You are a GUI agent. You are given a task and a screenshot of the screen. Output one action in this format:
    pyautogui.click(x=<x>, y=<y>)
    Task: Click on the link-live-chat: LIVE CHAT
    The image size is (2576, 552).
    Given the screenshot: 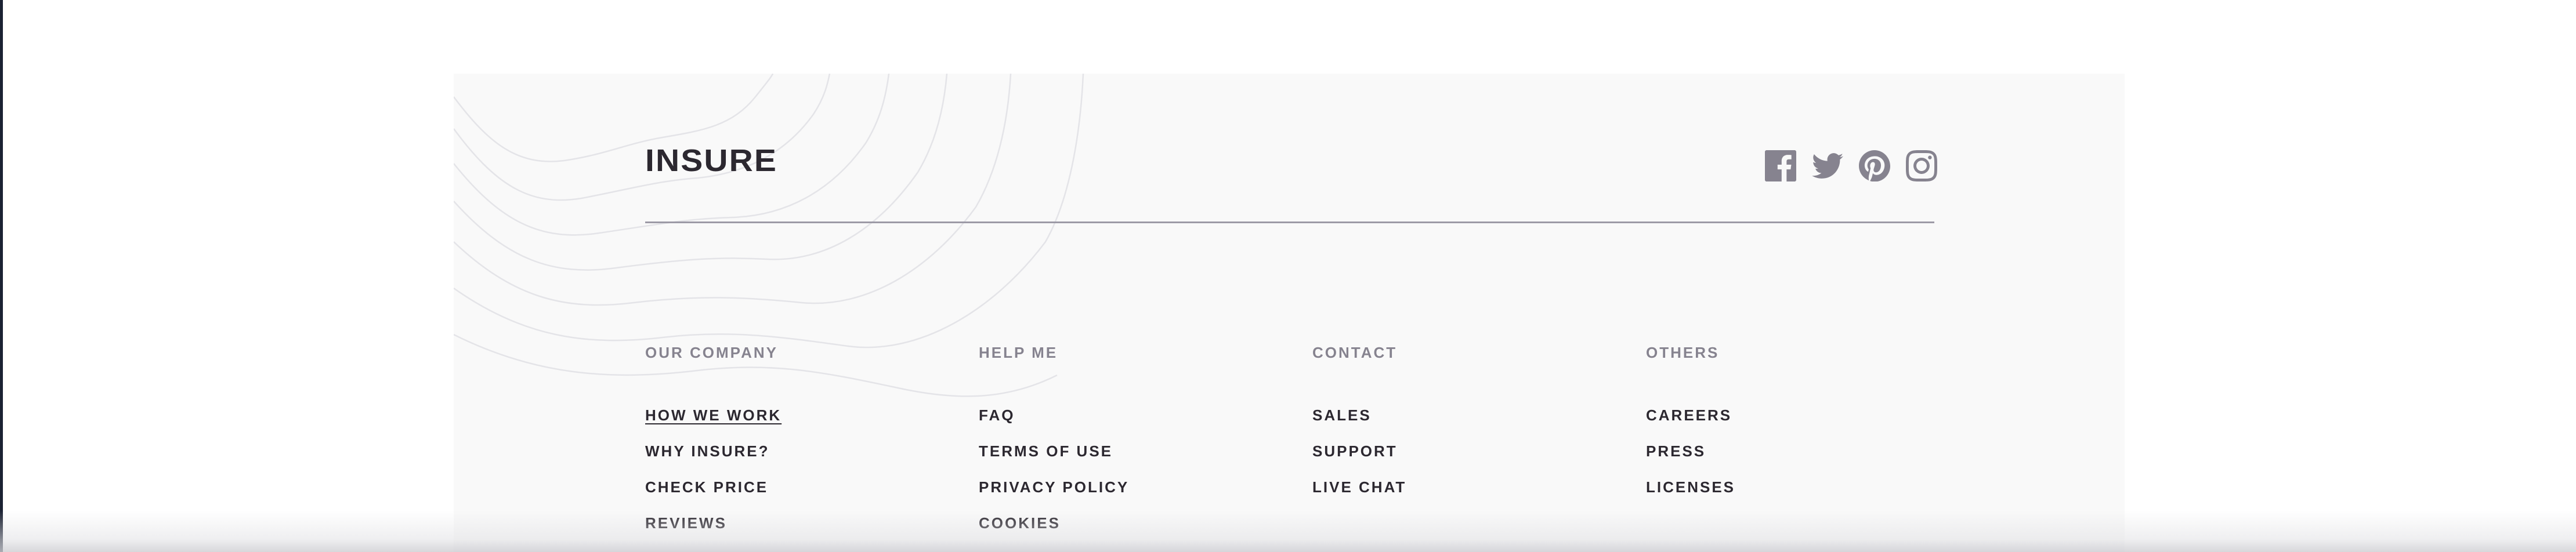 What is the action you would take?
    pyautogui.click(x=1359, y=487)
    